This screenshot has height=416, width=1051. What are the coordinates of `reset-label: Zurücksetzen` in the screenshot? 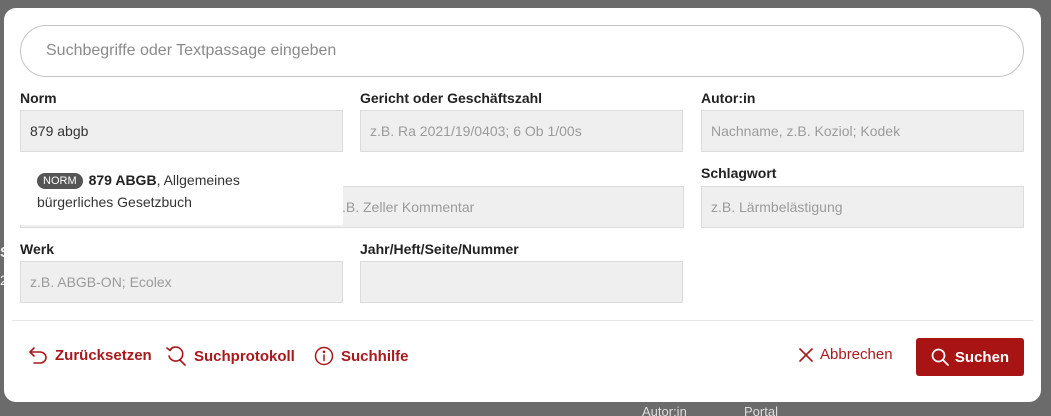 It's located at (103, 355).